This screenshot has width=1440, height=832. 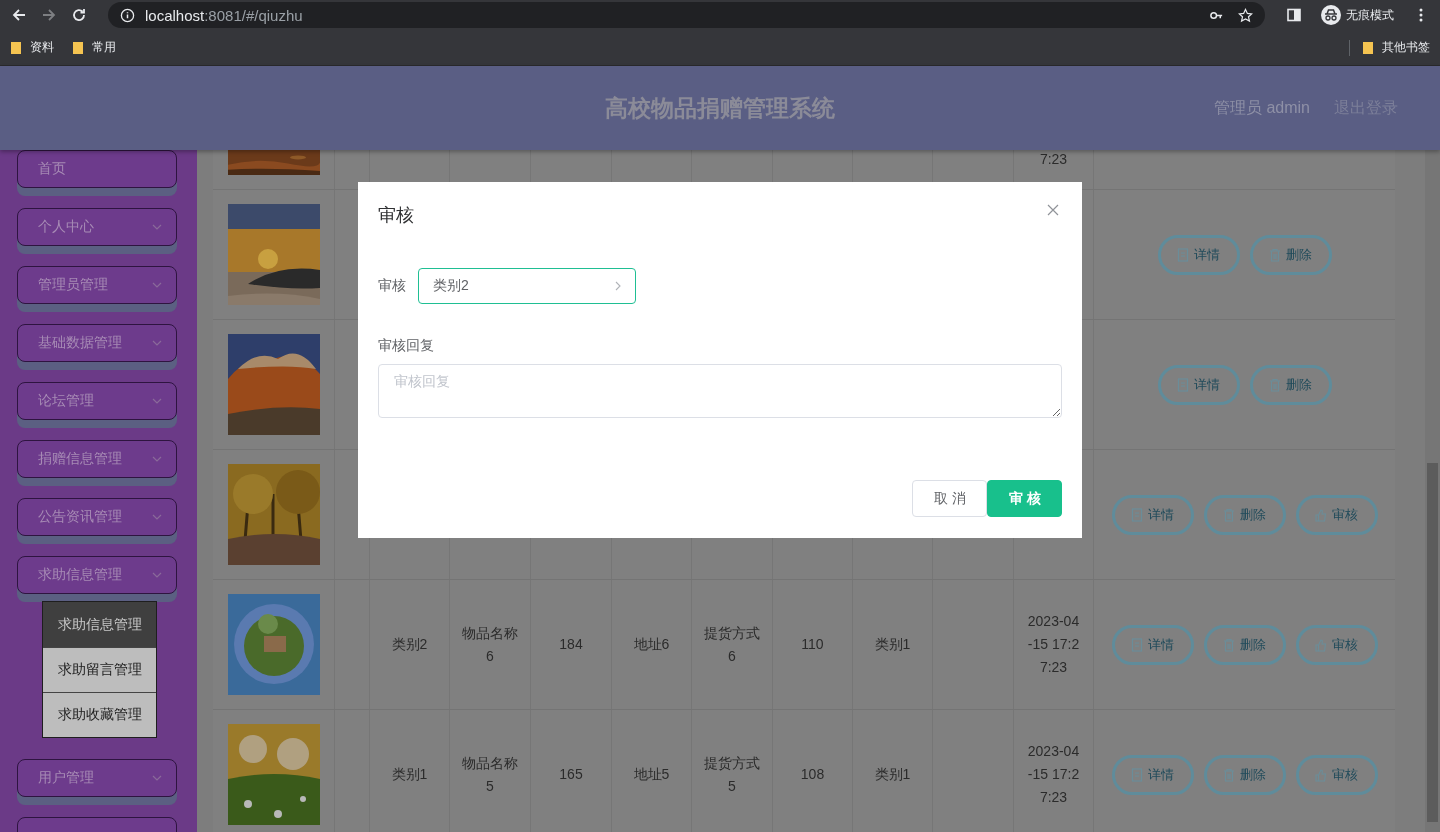 What do you see at coordinates (396, 215) in the screenshot?
I see `dialog-title: 审核` at bounding box center [396, 215].